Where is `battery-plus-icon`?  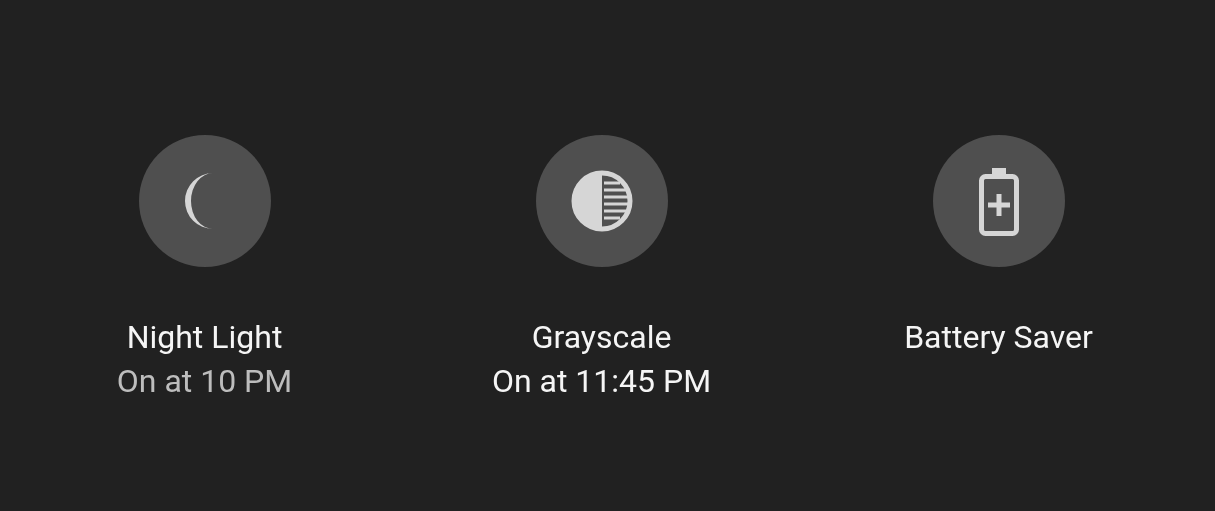
battery-plus-icon is located at coordinates (998, 201).